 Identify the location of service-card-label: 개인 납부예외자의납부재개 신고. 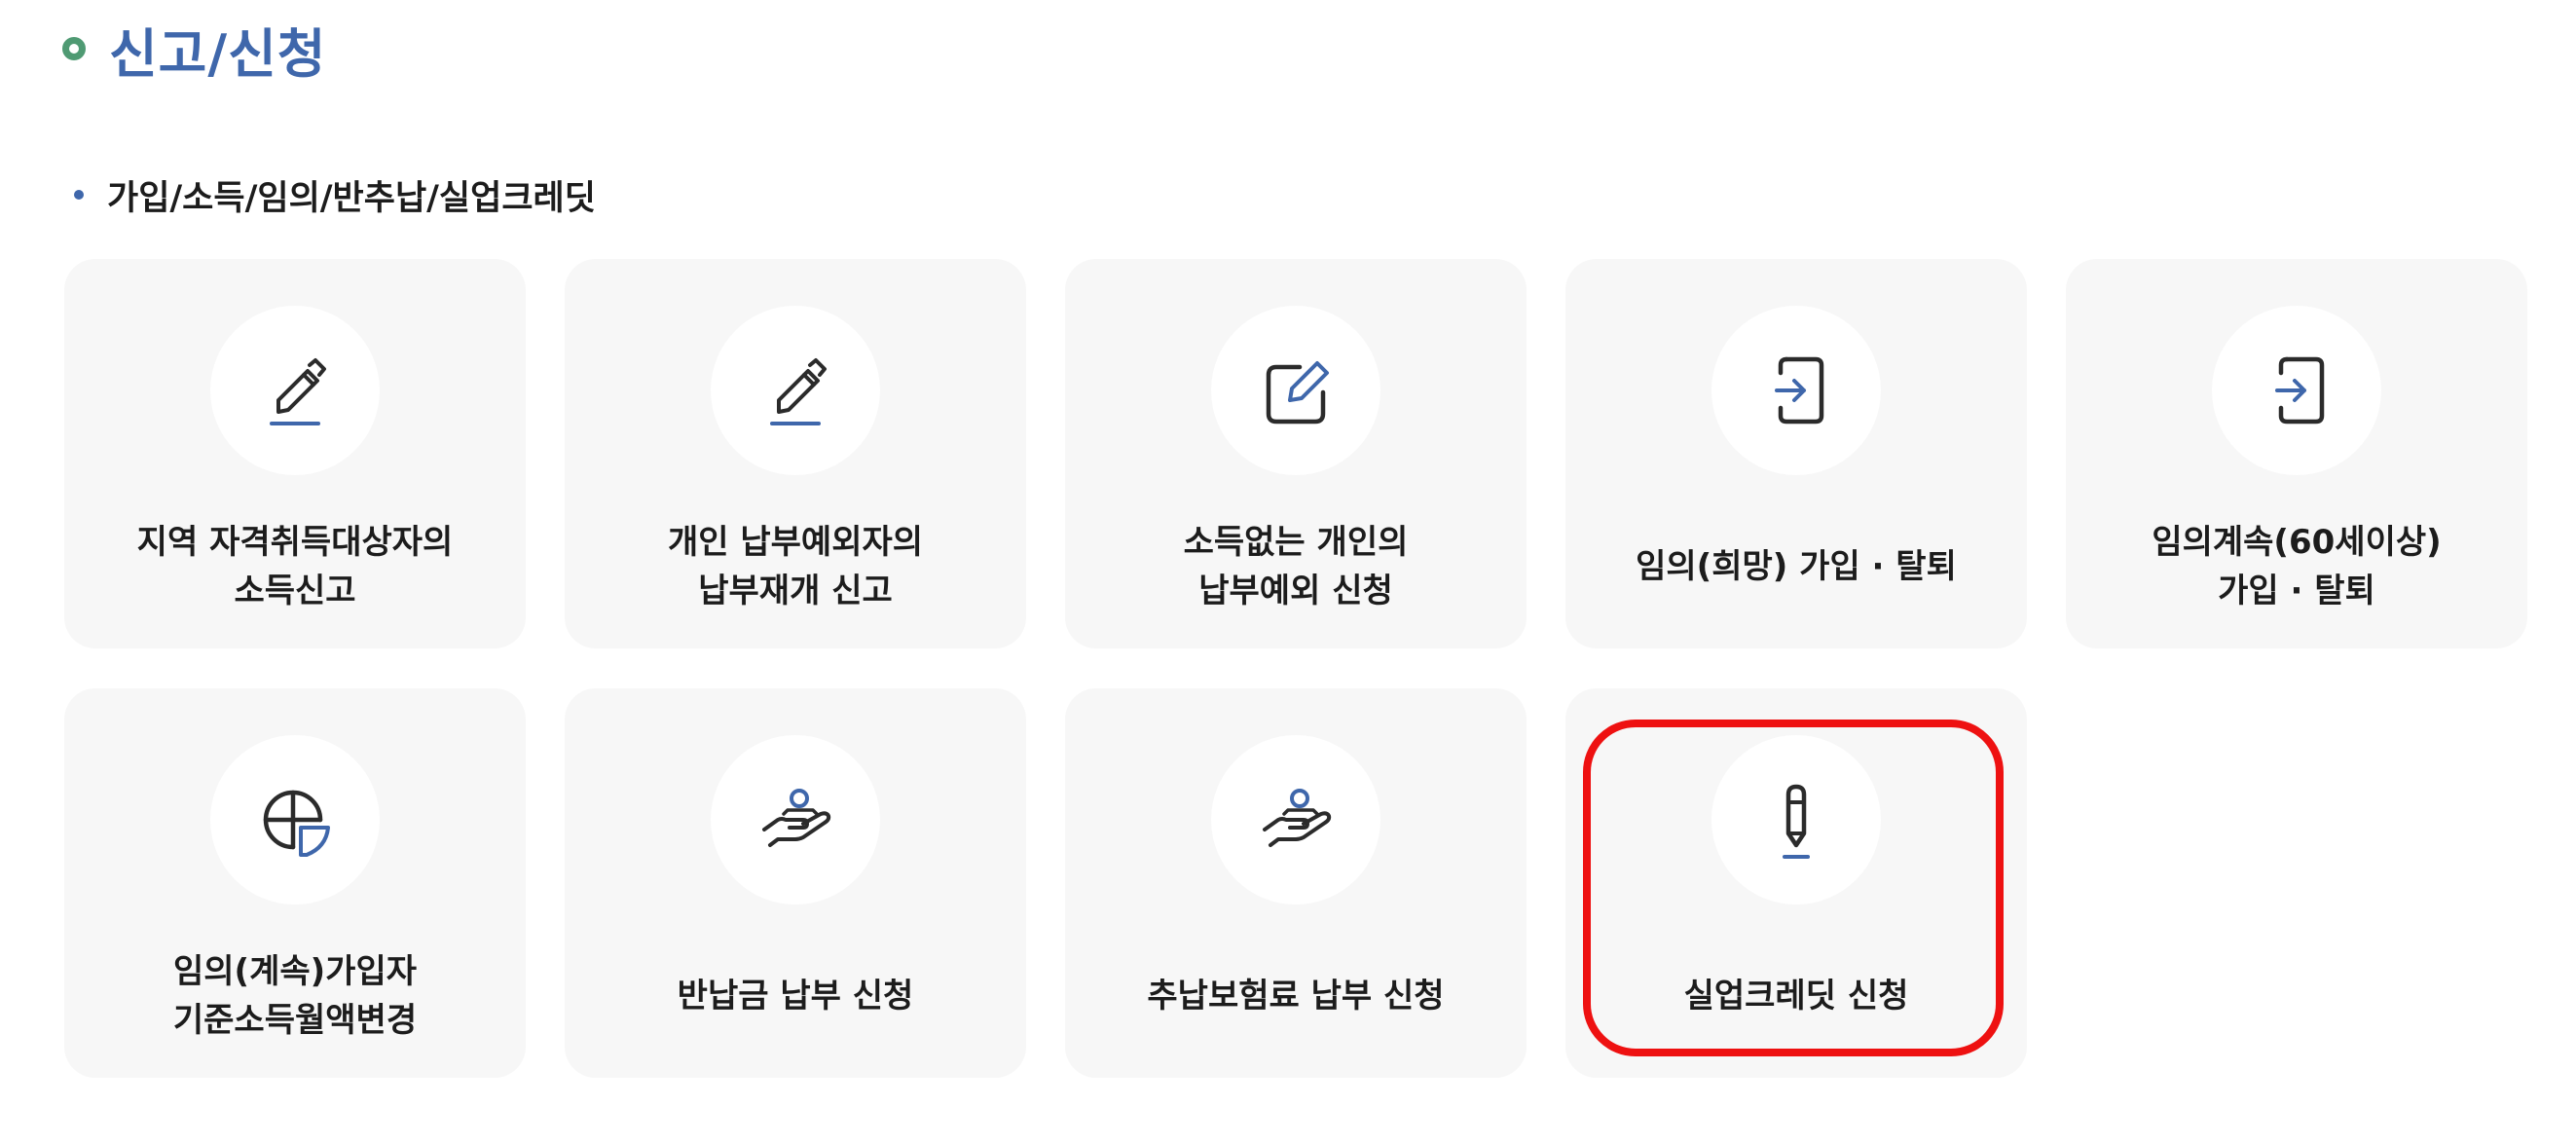
(795, 566).